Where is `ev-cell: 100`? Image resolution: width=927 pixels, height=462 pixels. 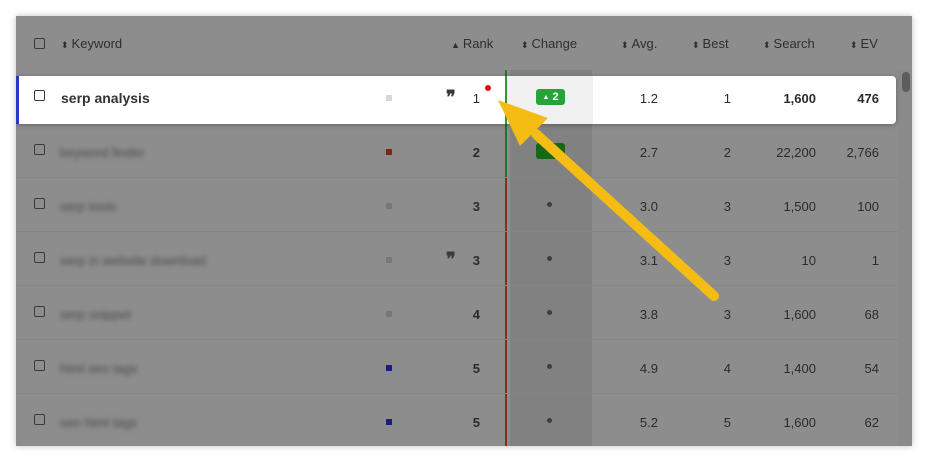 ev-cell: 100 is located at coordinates (868, 206).